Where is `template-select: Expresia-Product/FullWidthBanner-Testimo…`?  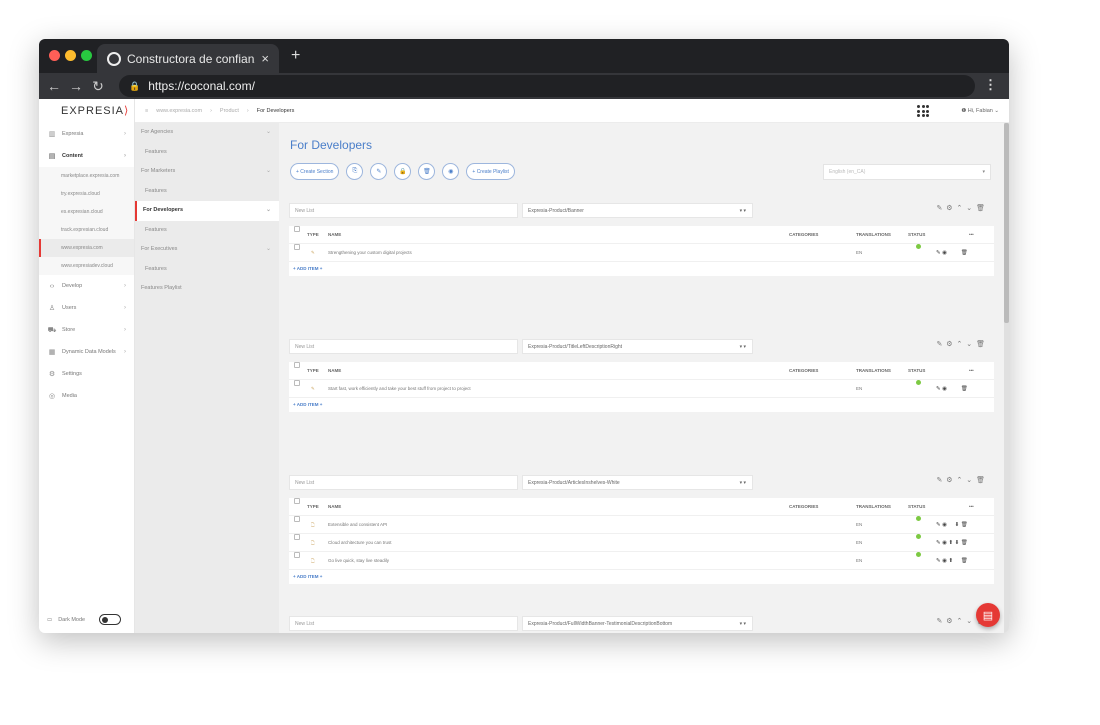
template-select: Expresia-Product/FullWidthBanner-Testimo… is located at coordinates (637, 623).